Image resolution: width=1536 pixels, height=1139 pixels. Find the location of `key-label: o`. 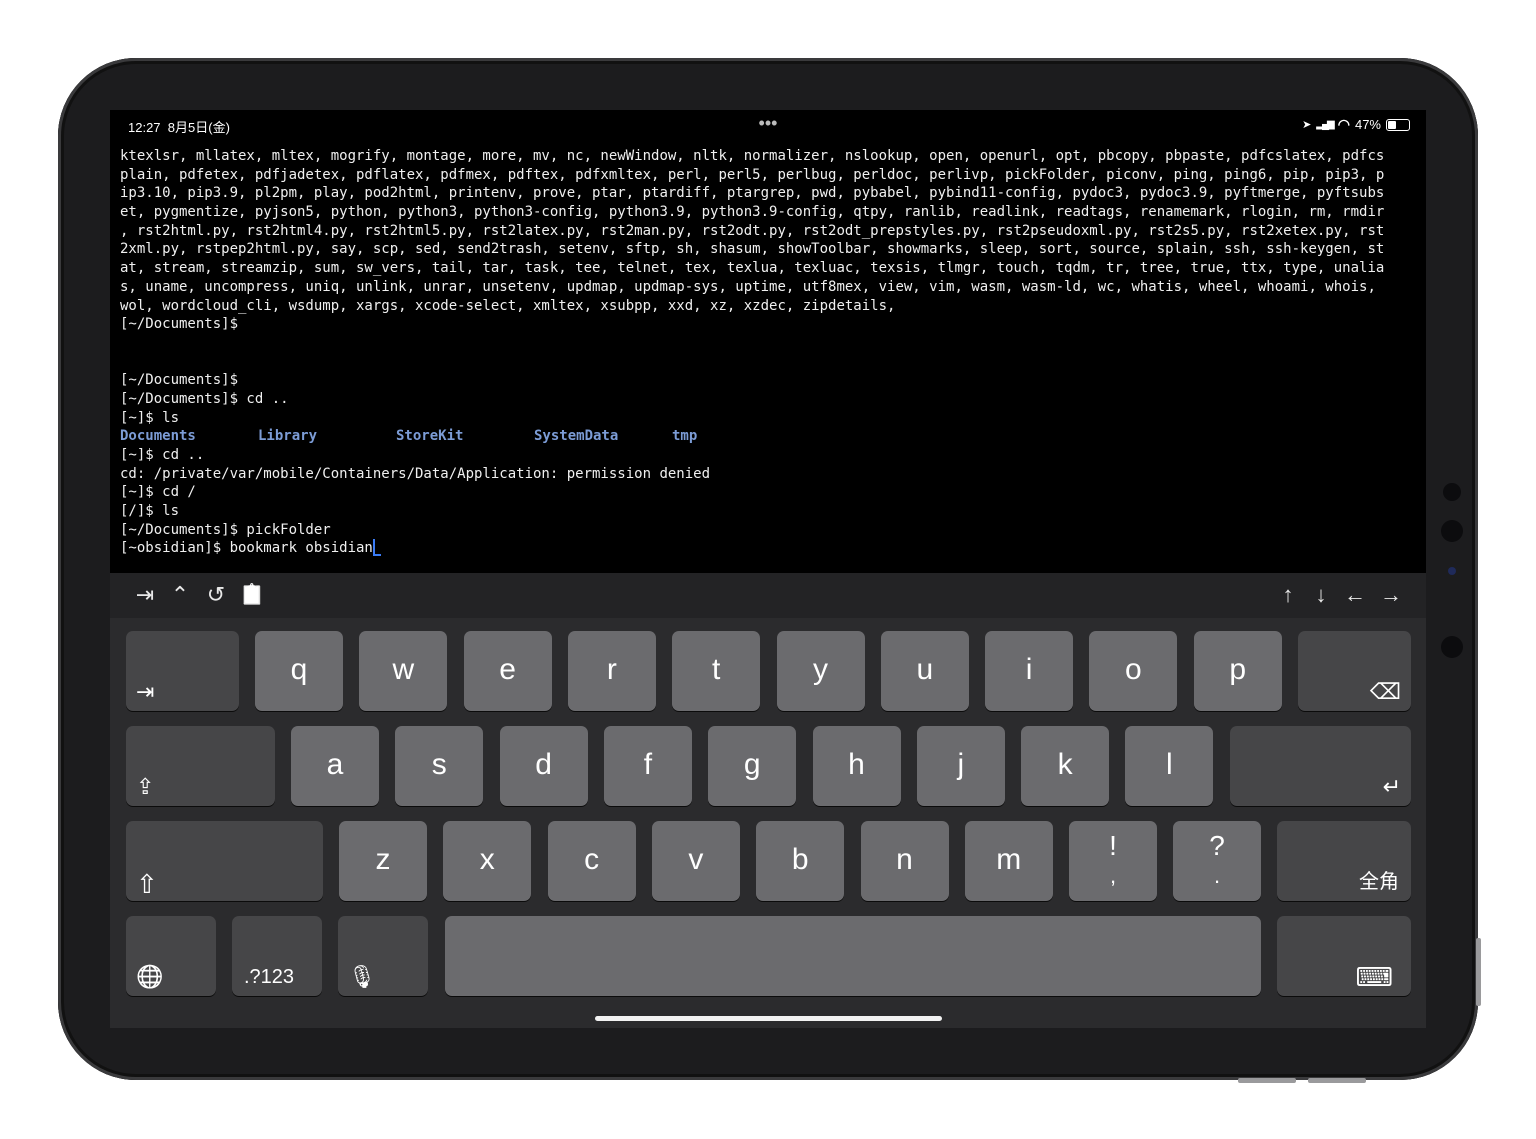

key-label: o is located at coordinates (1133, 669).